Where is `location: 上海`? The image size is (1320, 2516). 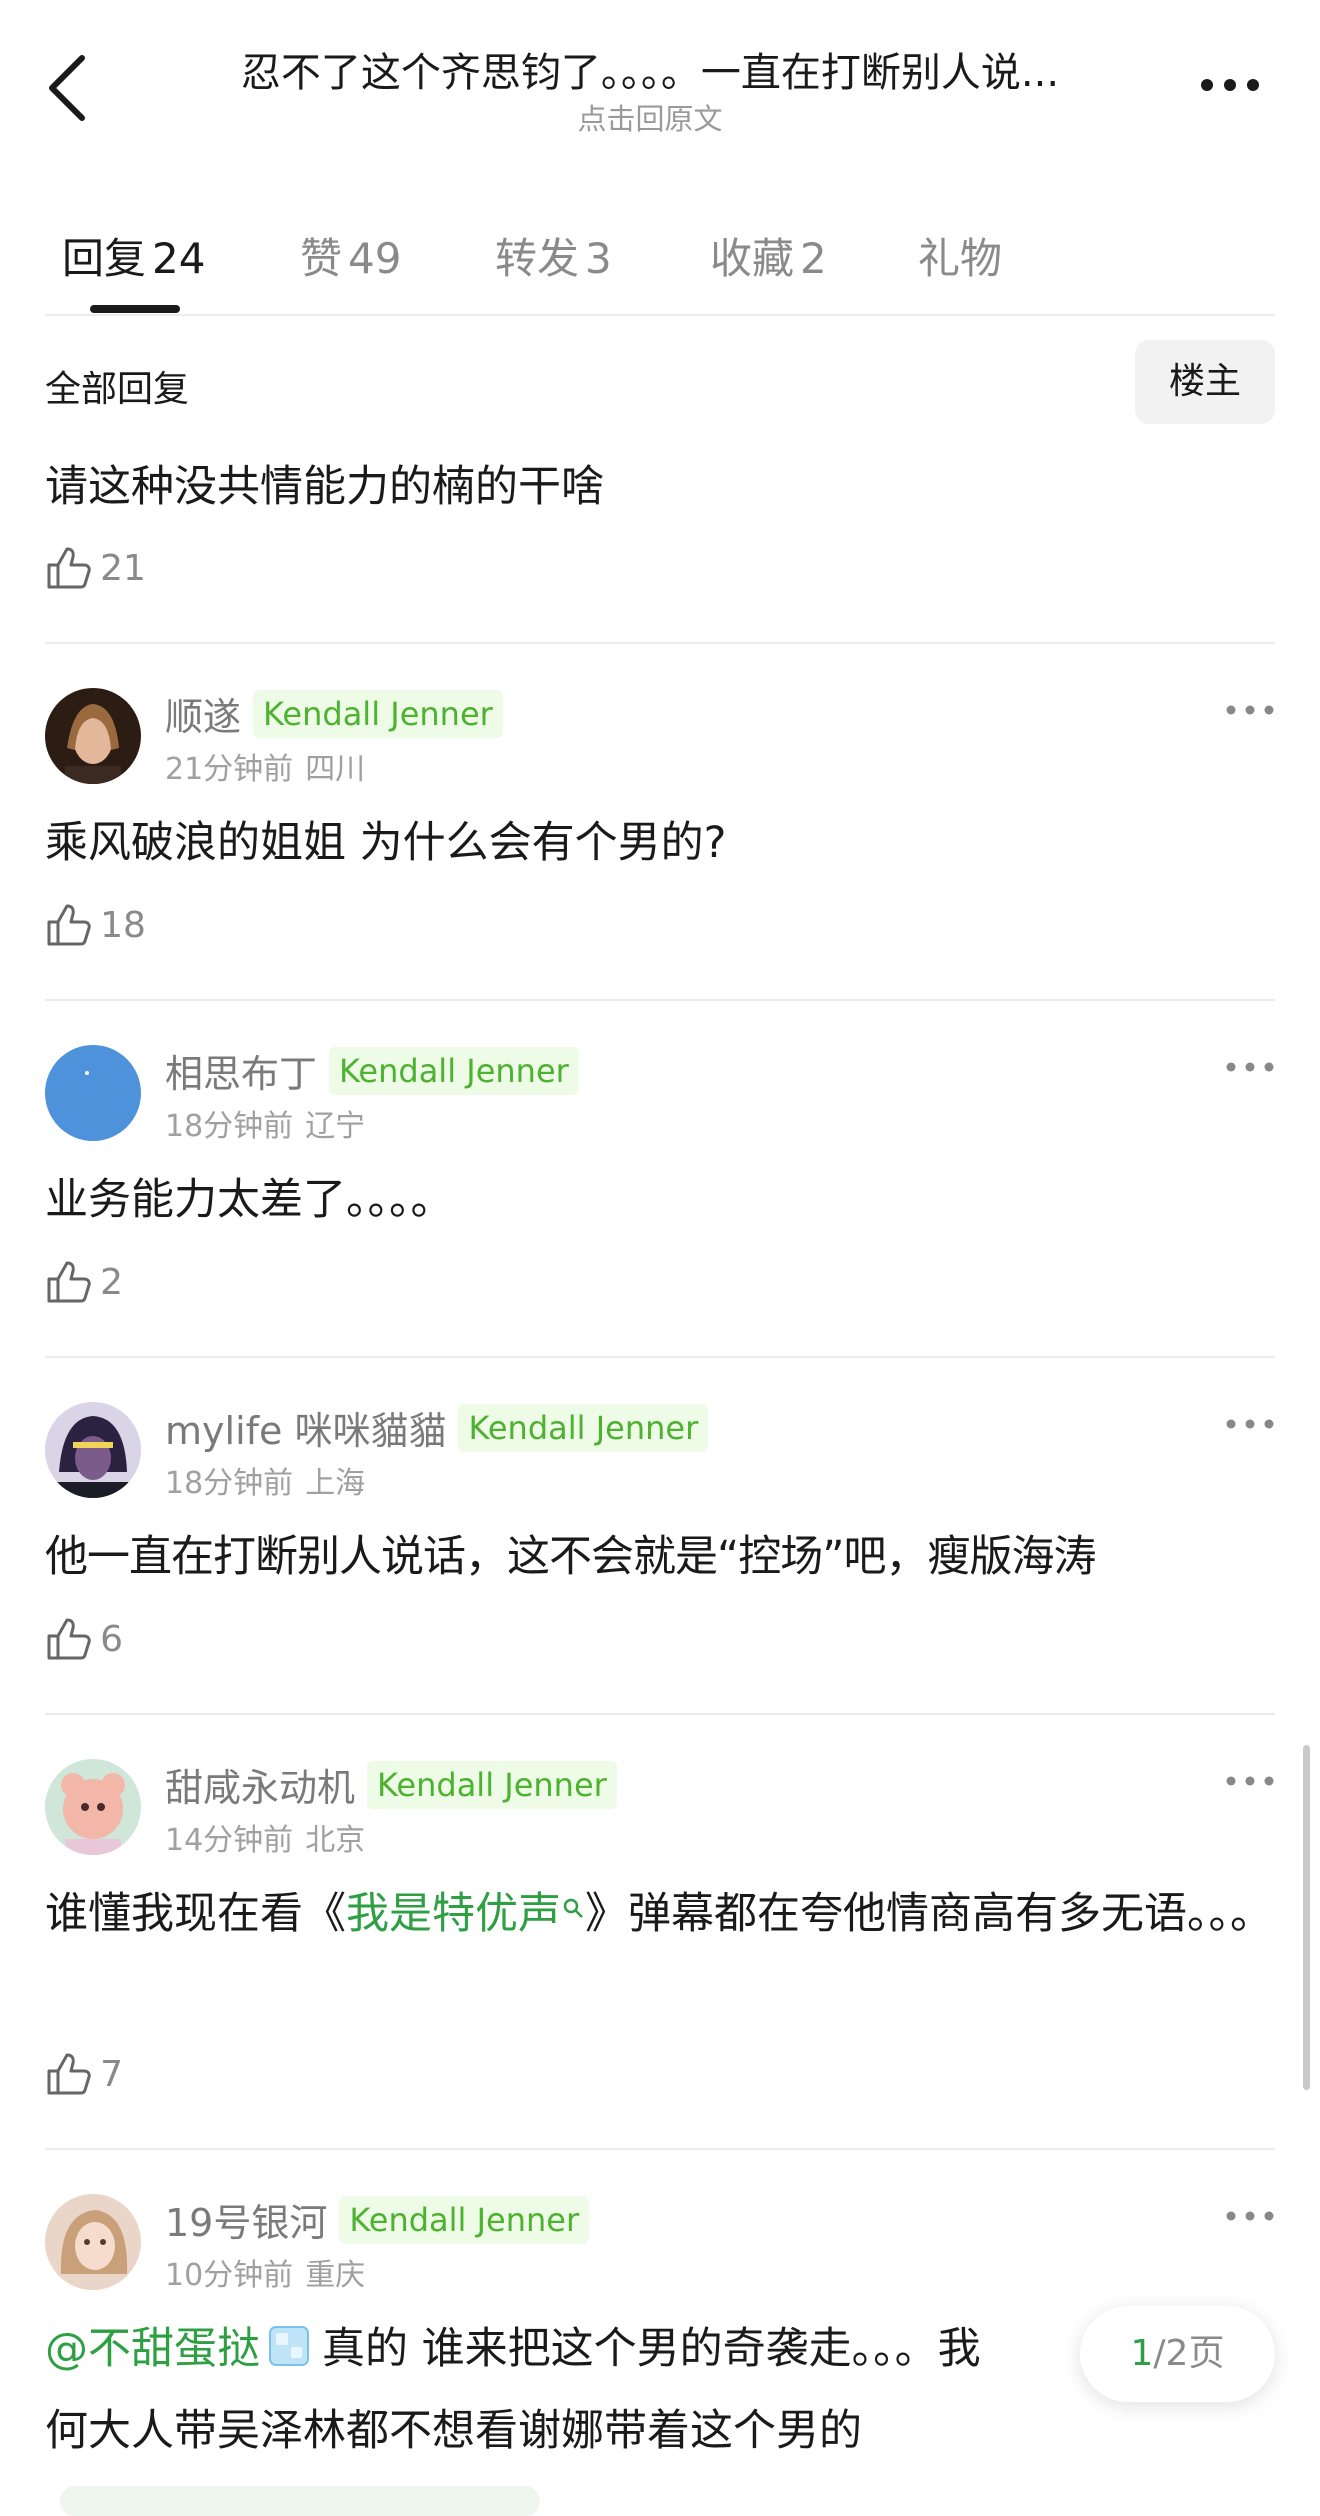
location: 上海 is located at coordinates (335, 1483).